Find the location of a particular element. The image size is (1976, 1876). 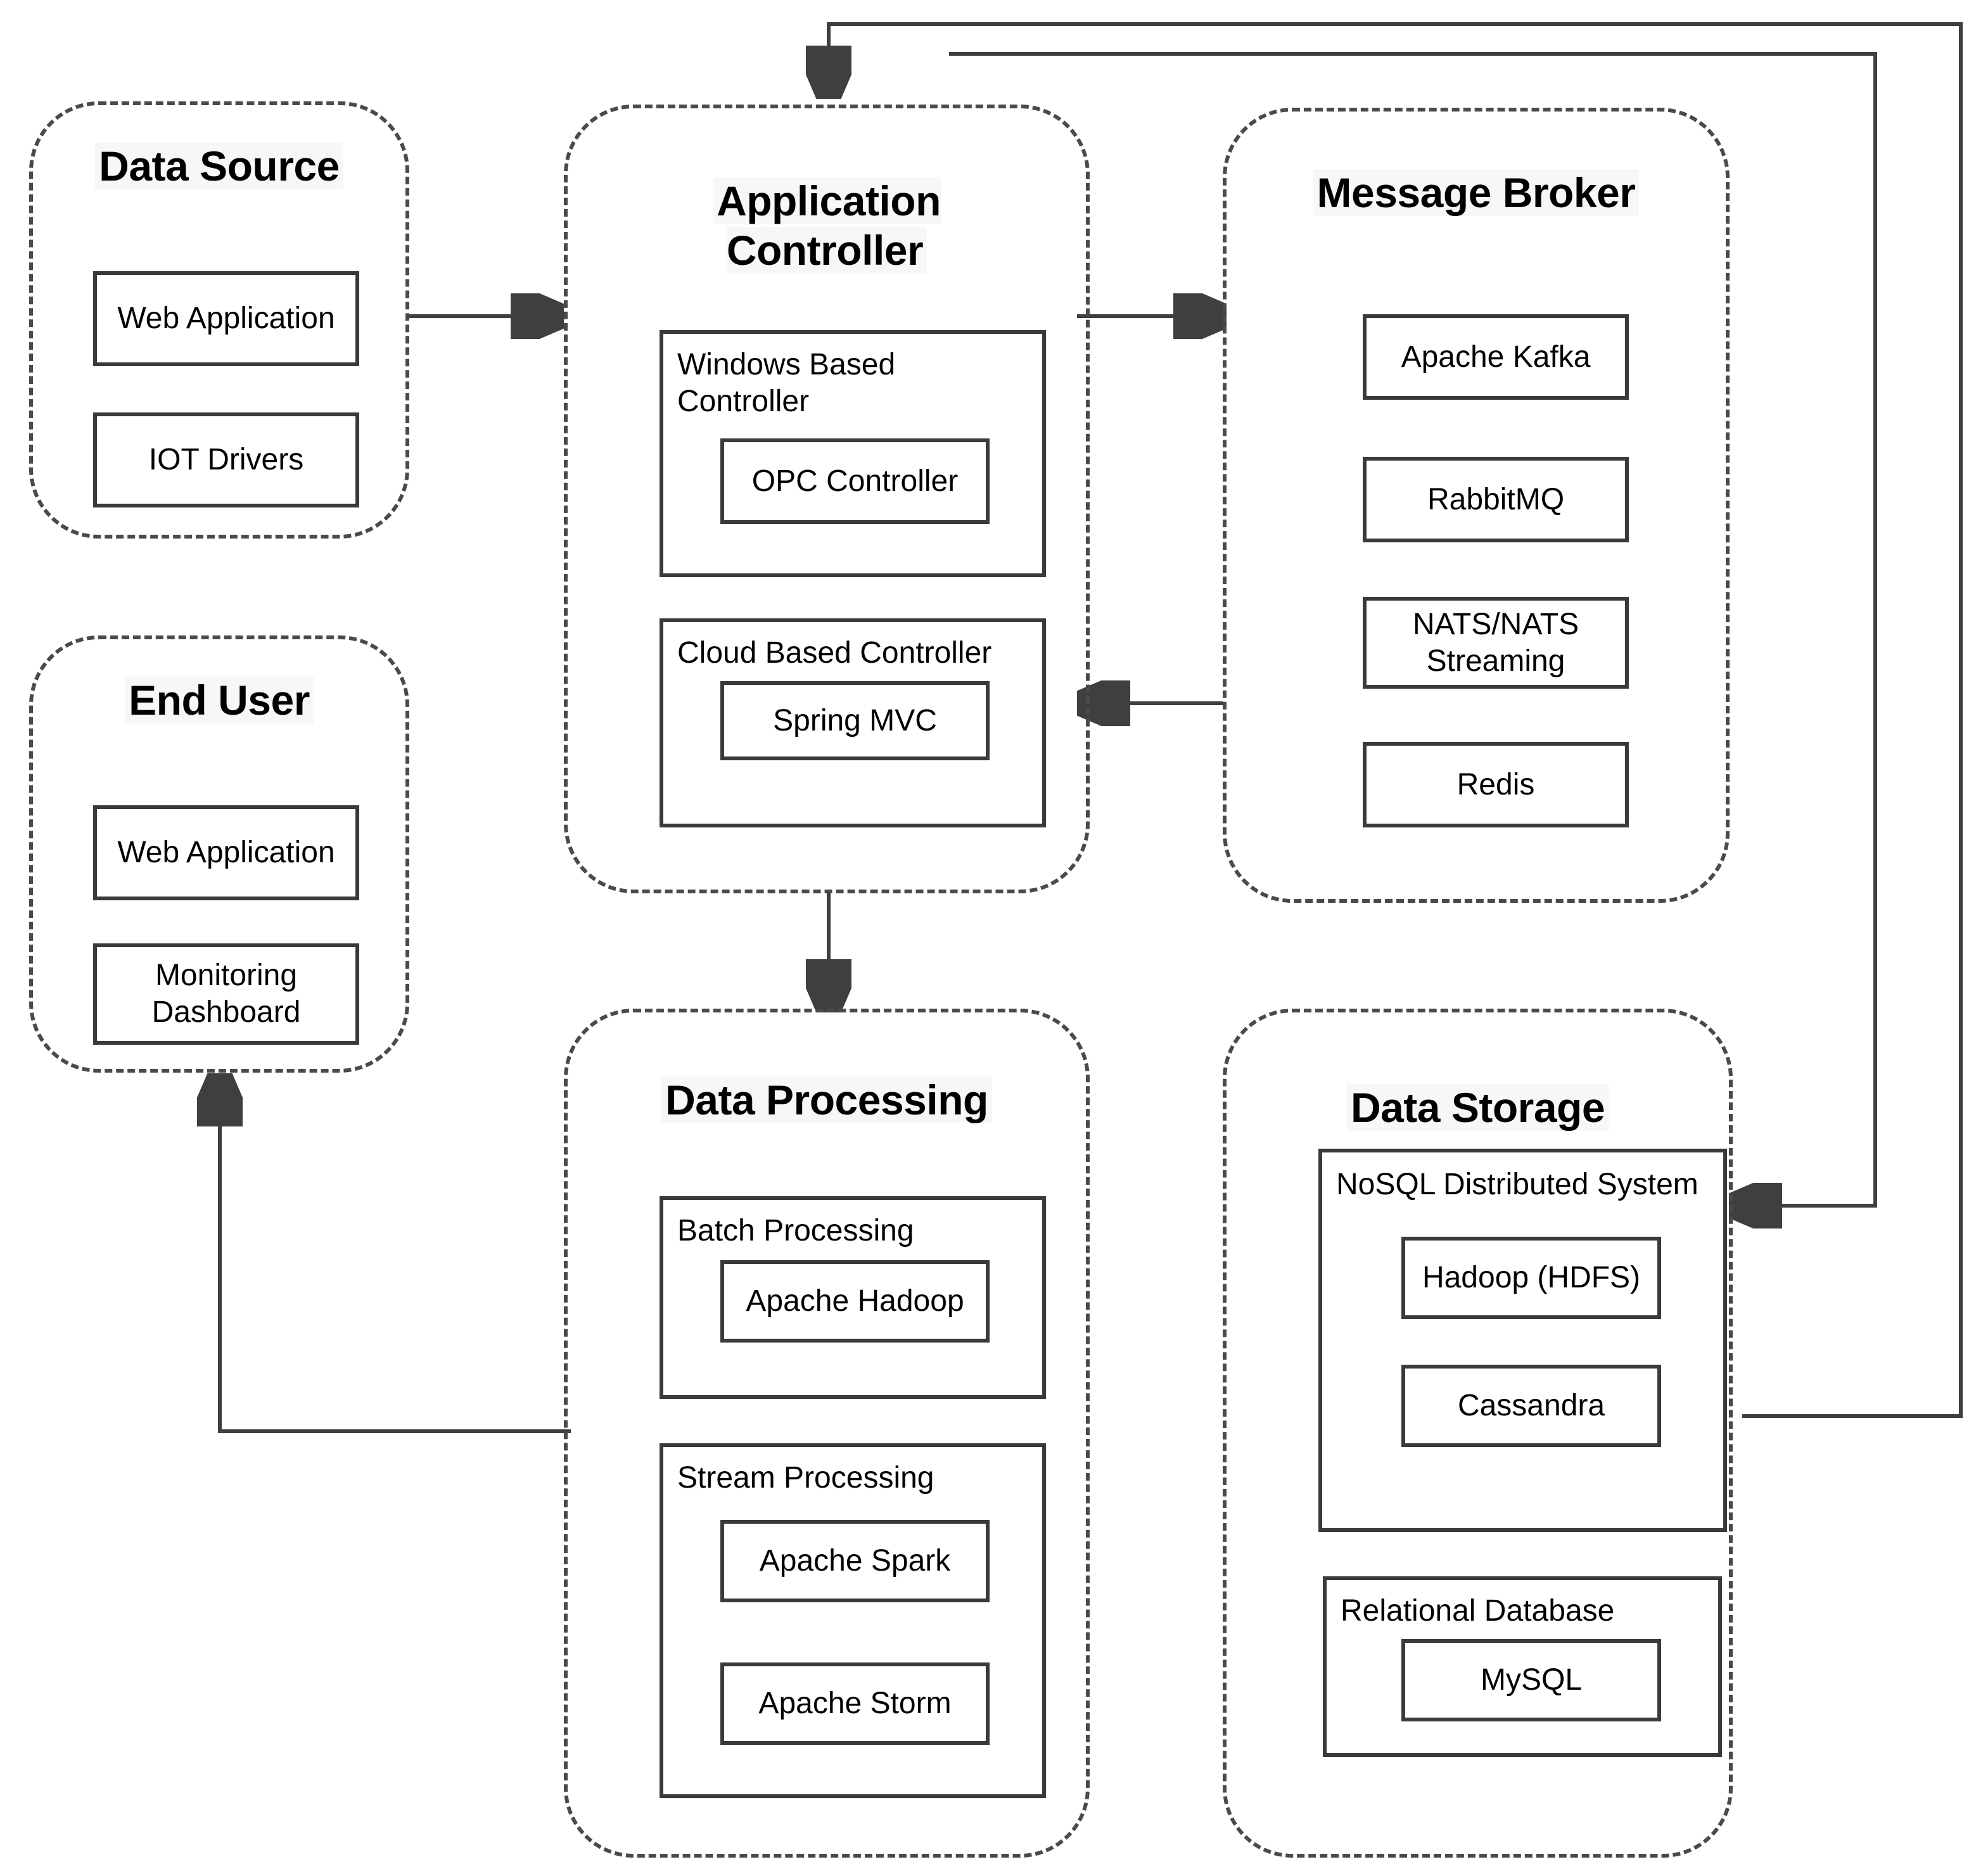

box-spring-mvc: Spring MVC is located at coordinates (855, 720).